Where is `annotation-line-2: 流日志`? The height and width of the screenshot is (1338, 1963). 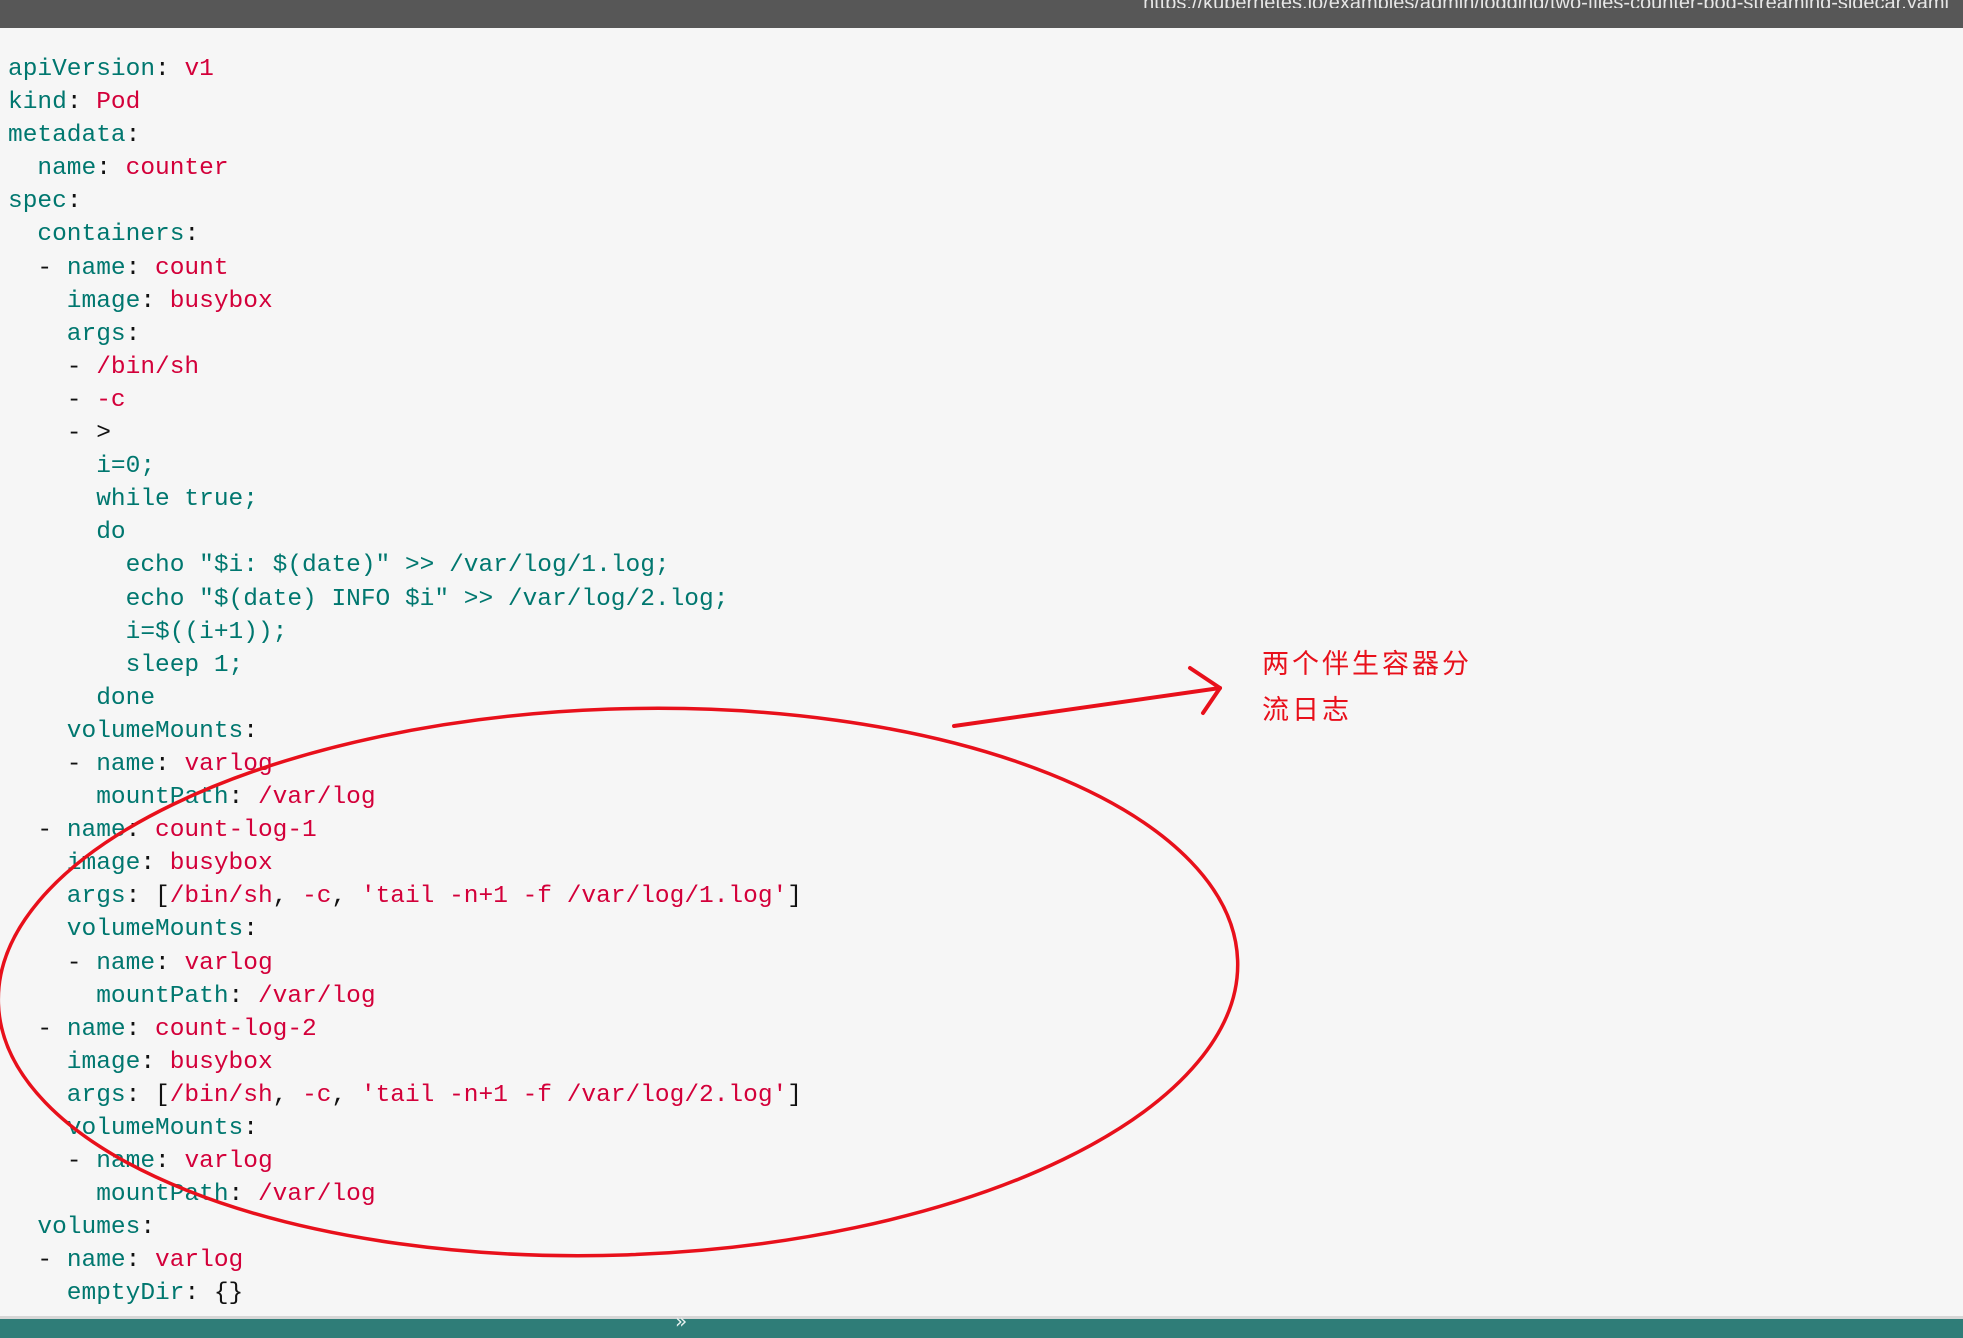 annotation-line-2: 流日志 is located at coordinates (1307, 710).